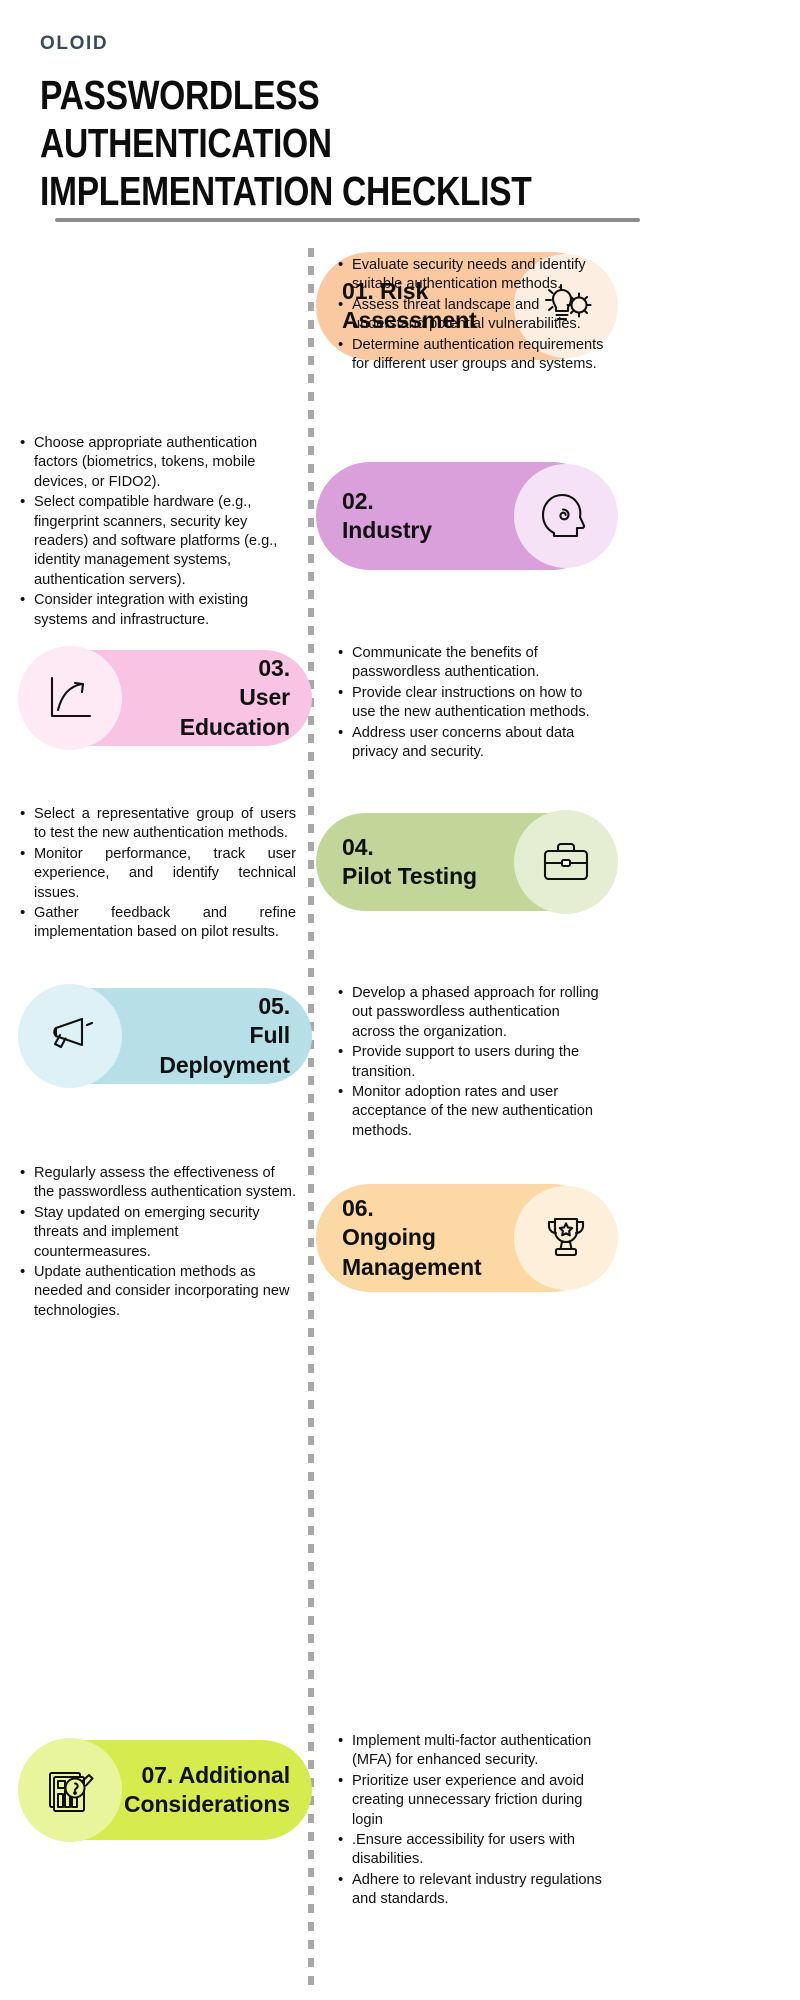 The image size is (800, 2000). I want to click on section-number-02: 02., so click(358, 500).